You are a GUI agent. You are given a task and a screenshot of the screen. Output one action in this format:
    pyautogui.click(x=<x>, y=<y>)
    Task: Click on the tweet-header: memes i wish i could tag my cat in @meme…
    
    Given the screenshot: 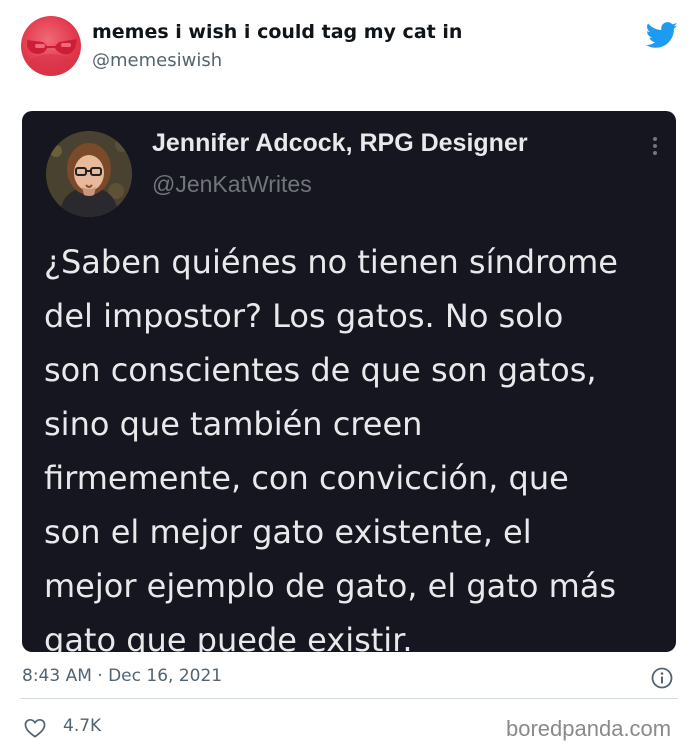 What is the action you would take?
    pyautogui.click(x=350, y=50)
    